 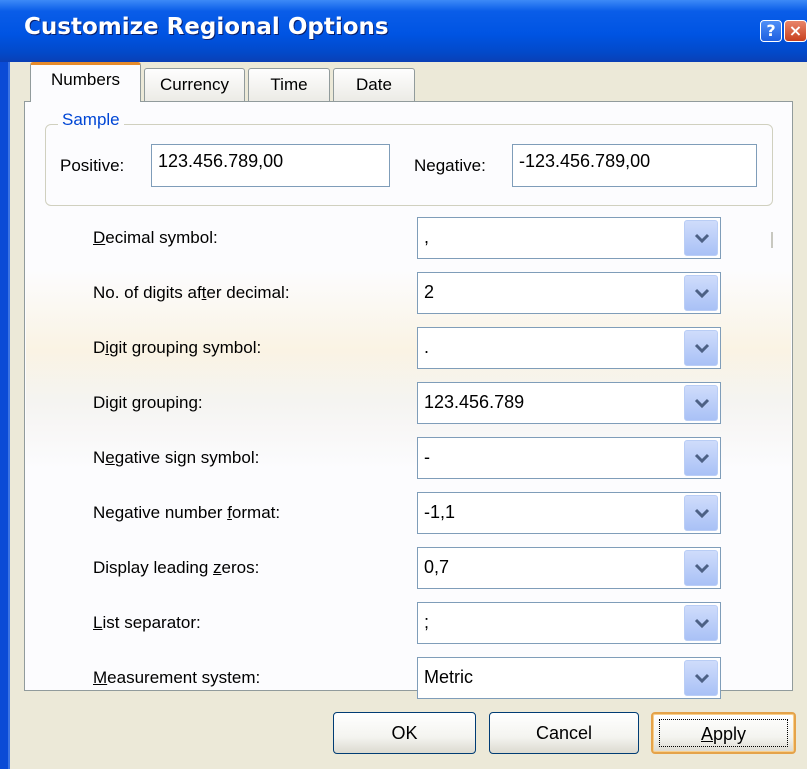 I want to click on negative-label: Negative:, so click(x=450, y=165).